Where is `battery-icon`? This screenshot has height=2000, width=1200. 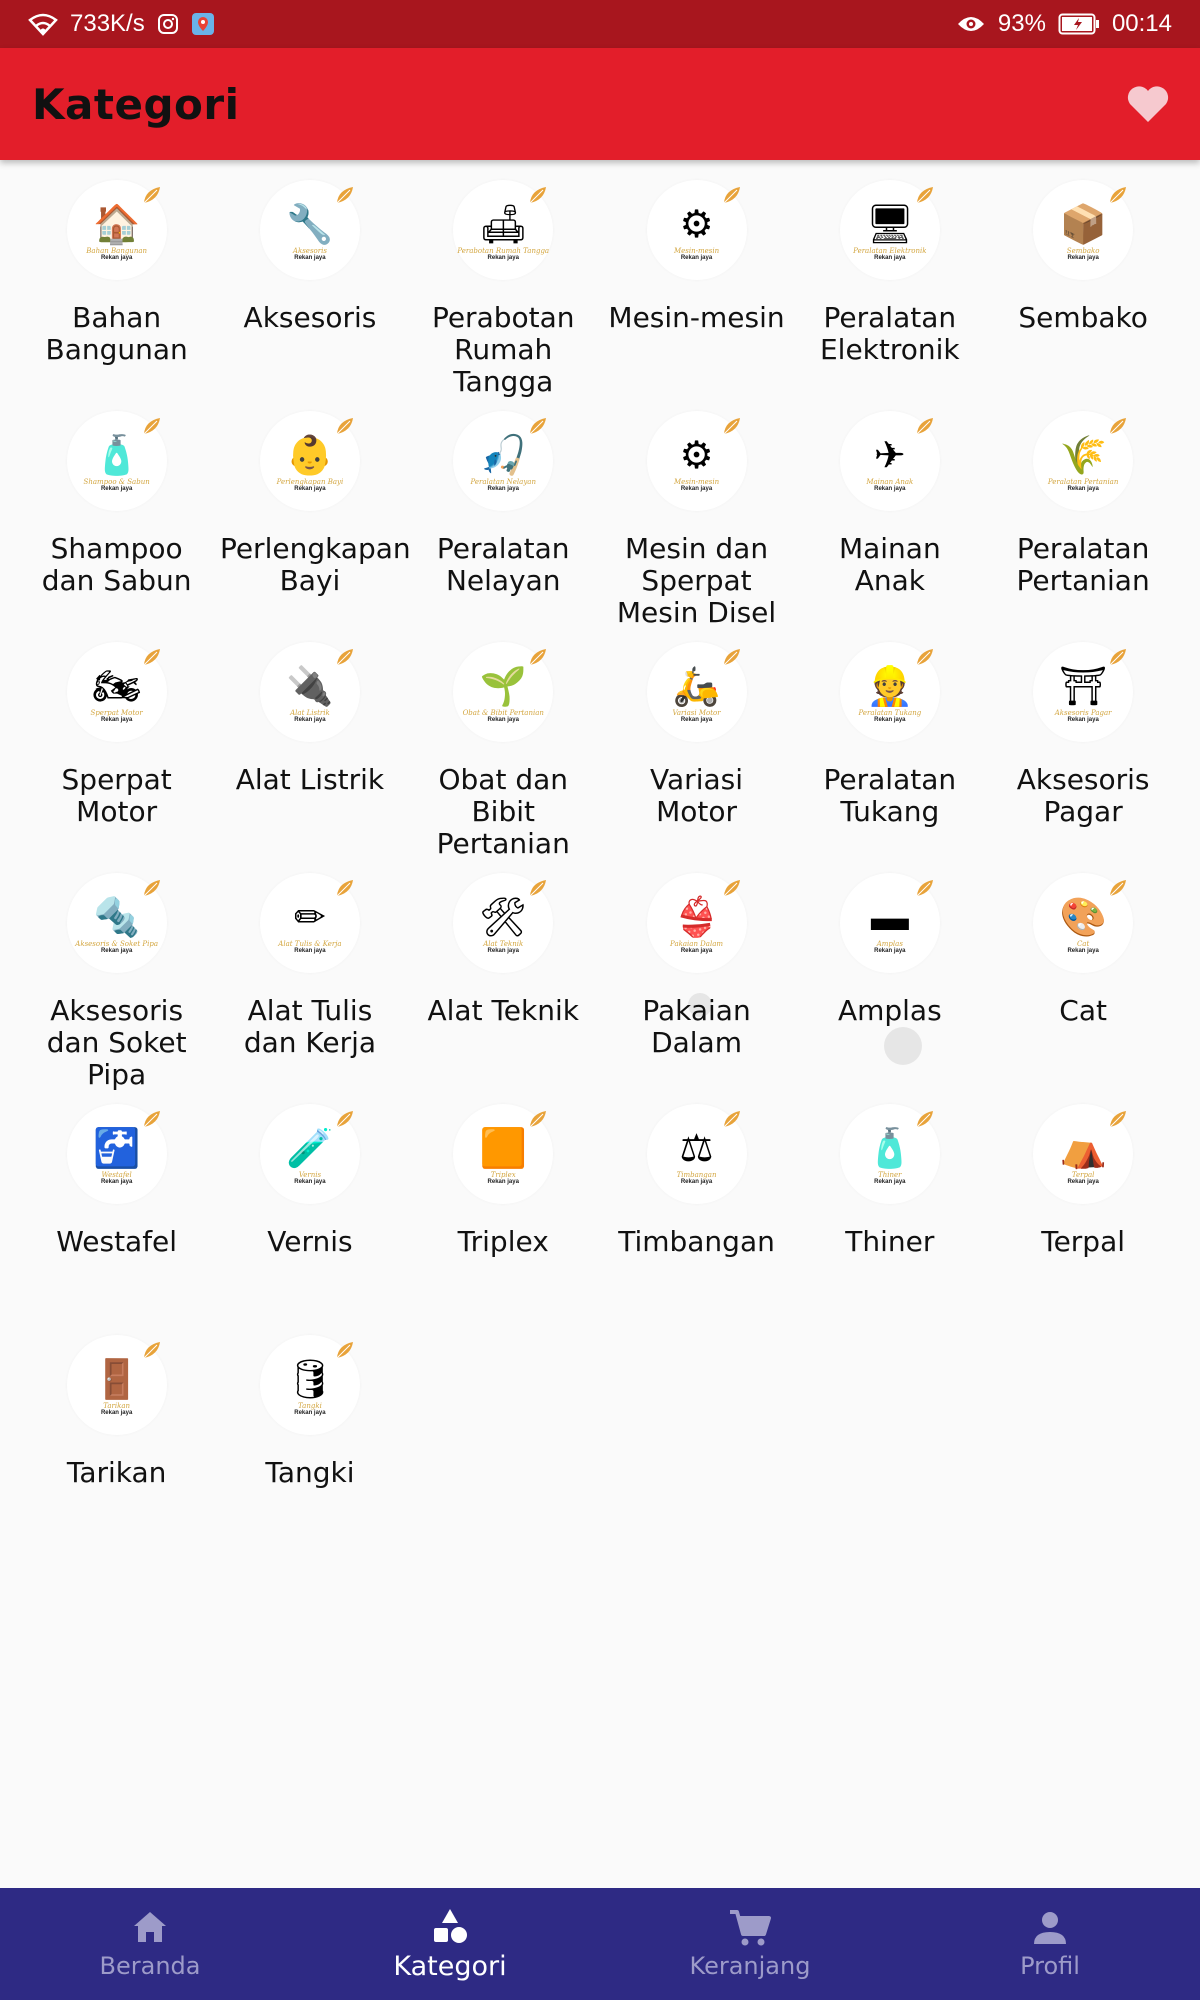
battery-icon is located at coordinates (1079, 24).